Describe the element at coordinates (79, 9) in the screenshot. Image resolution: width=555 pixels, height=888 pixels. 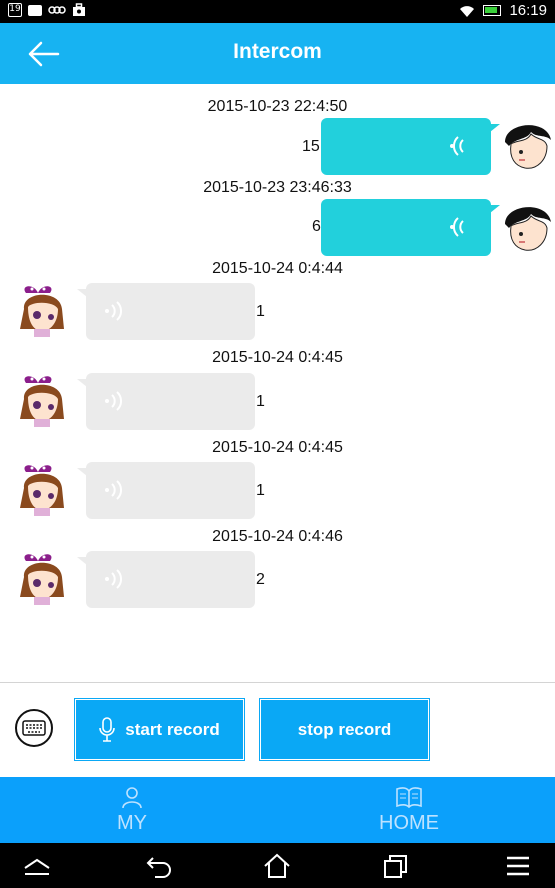
I see `briefcase-icon` at that location.